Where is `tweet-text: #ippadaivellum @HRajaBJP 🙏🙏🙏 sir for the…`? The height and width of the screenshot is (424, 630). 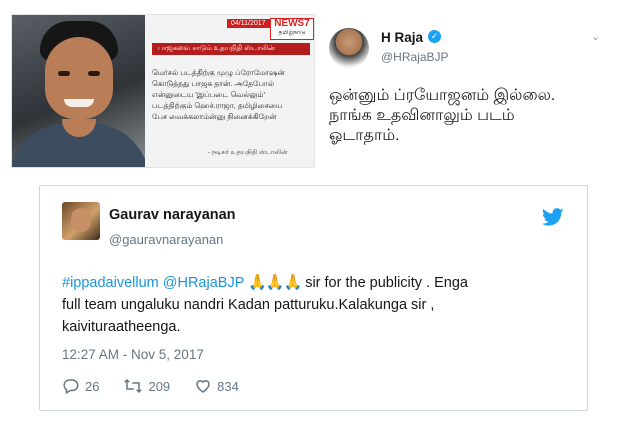 tweet-text: #ippadaivellum @HRajaBJP 🙏🙏🙏 sir for the… is located at coordinates (317, 305).